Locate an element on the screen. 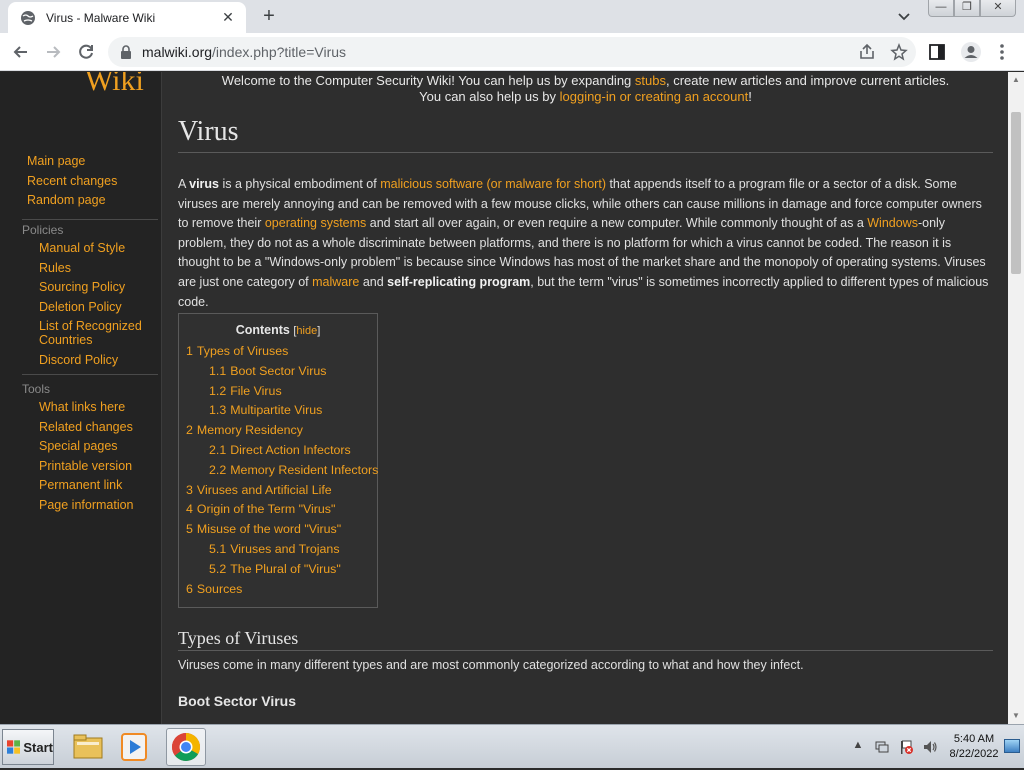 The width and height of the screenshot is (1024, 770). scroll-up-arrow-icon: ▲ is located at coordinates (1016, 80).